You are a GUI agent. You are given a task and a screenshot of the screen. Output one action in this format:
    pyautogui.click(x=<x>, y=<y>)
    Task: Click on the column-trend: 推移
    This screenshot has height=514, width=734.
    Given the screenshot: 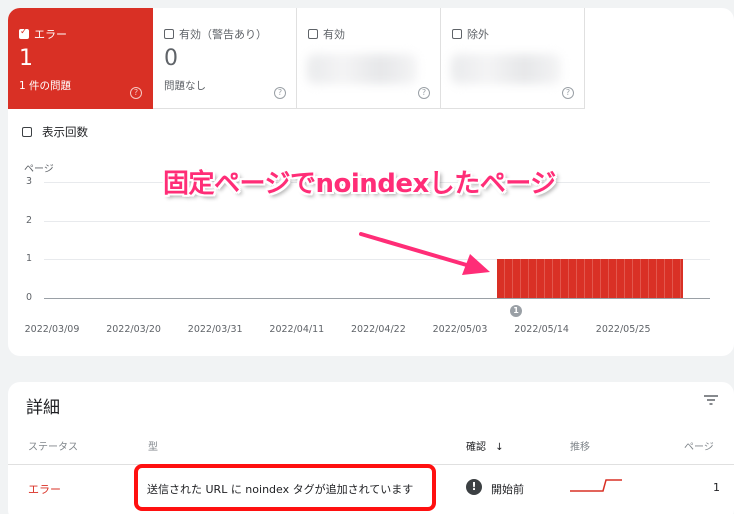 What is the action you would take?
    pyautogui.click(x=580, y=445)
    